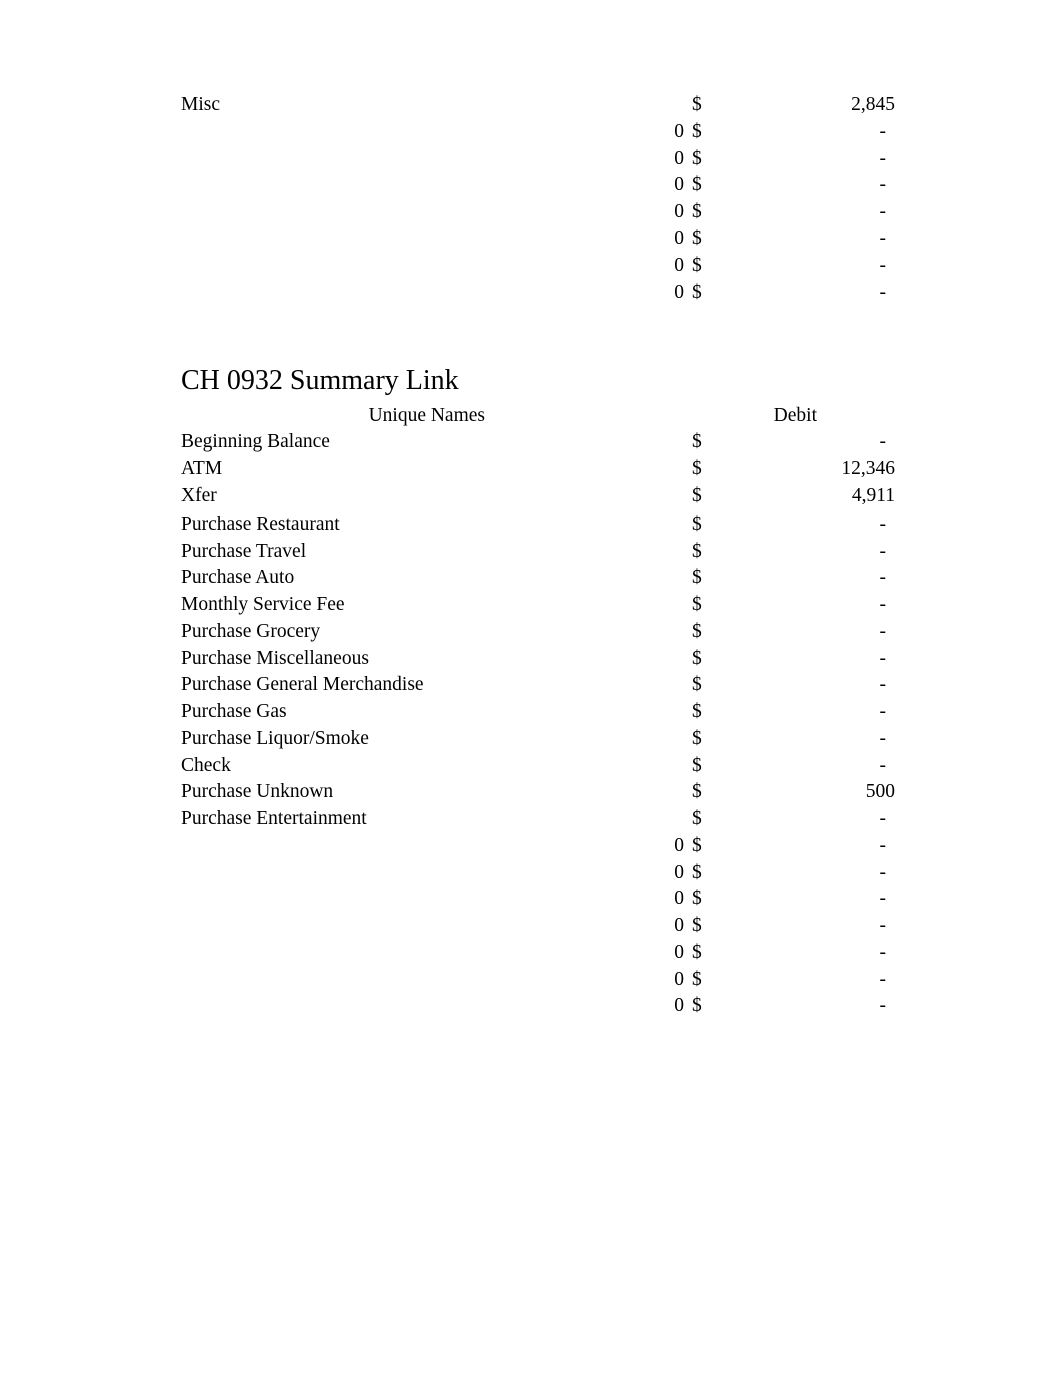 The height and width of the screenshot is (1377, 1062). Describe the element at coordinates (260, 524) in the screenshot. I see `row-label: Purchase Restaurant` at that location.